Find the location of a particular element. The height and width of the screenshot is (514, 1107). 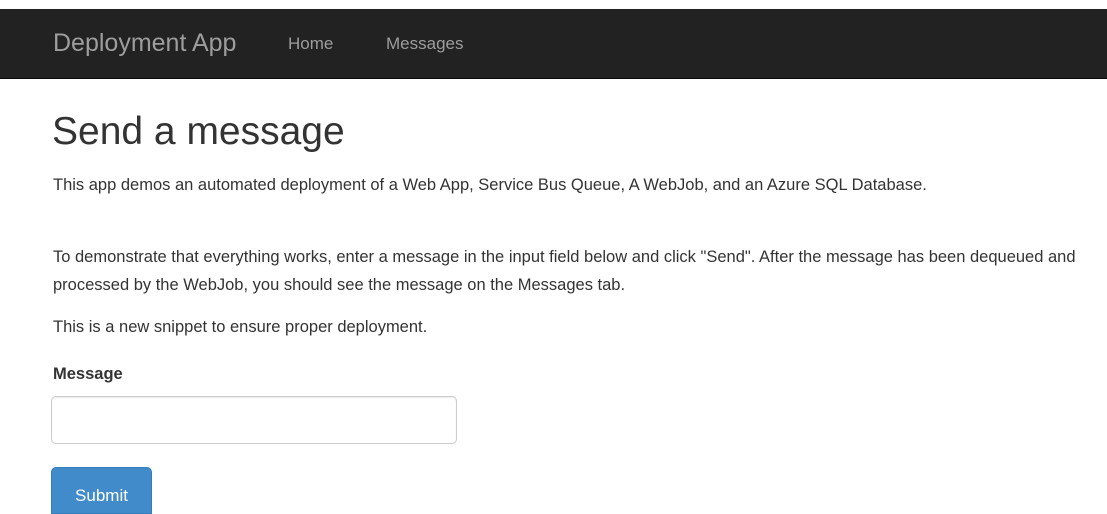

nav-link-home: Home is located at coordinates (310, 44).